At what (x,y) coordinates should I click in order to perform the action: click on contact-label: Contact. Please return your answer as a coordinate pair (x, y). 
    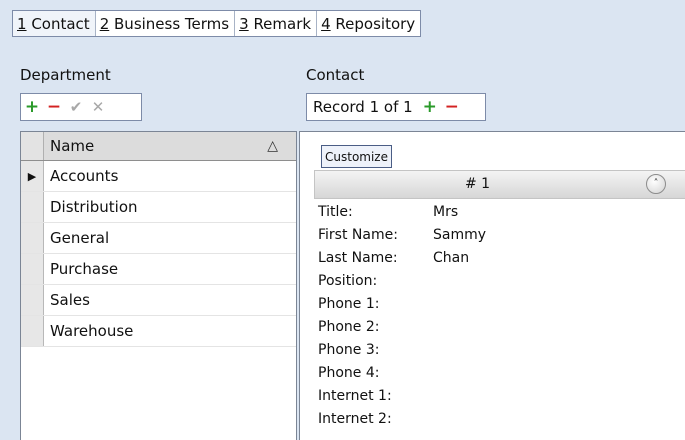
    Looking at the image, I should click on (335, 75).